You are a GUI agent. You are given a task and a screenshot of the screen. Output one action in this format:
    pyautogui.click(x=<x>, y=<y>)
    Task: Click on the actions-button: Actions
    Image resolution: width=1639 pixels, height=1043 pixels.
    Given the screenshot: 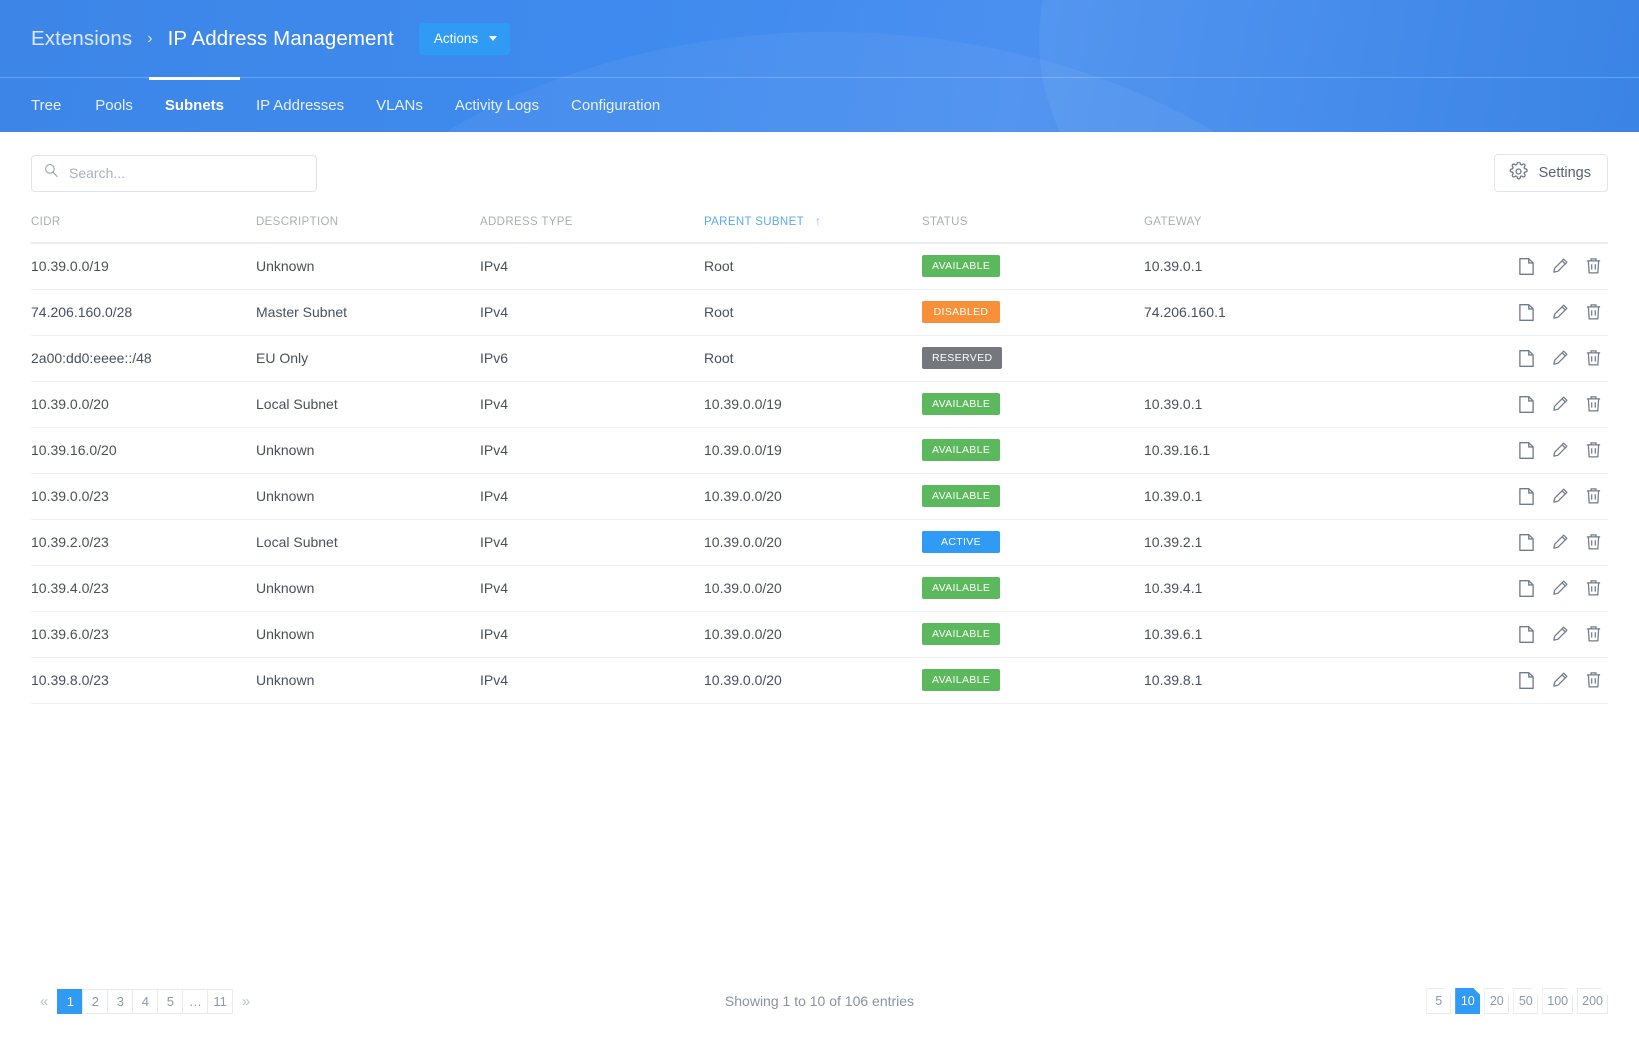 What is the action you would take?
    pyautogui.click(x=464, y=38)
    